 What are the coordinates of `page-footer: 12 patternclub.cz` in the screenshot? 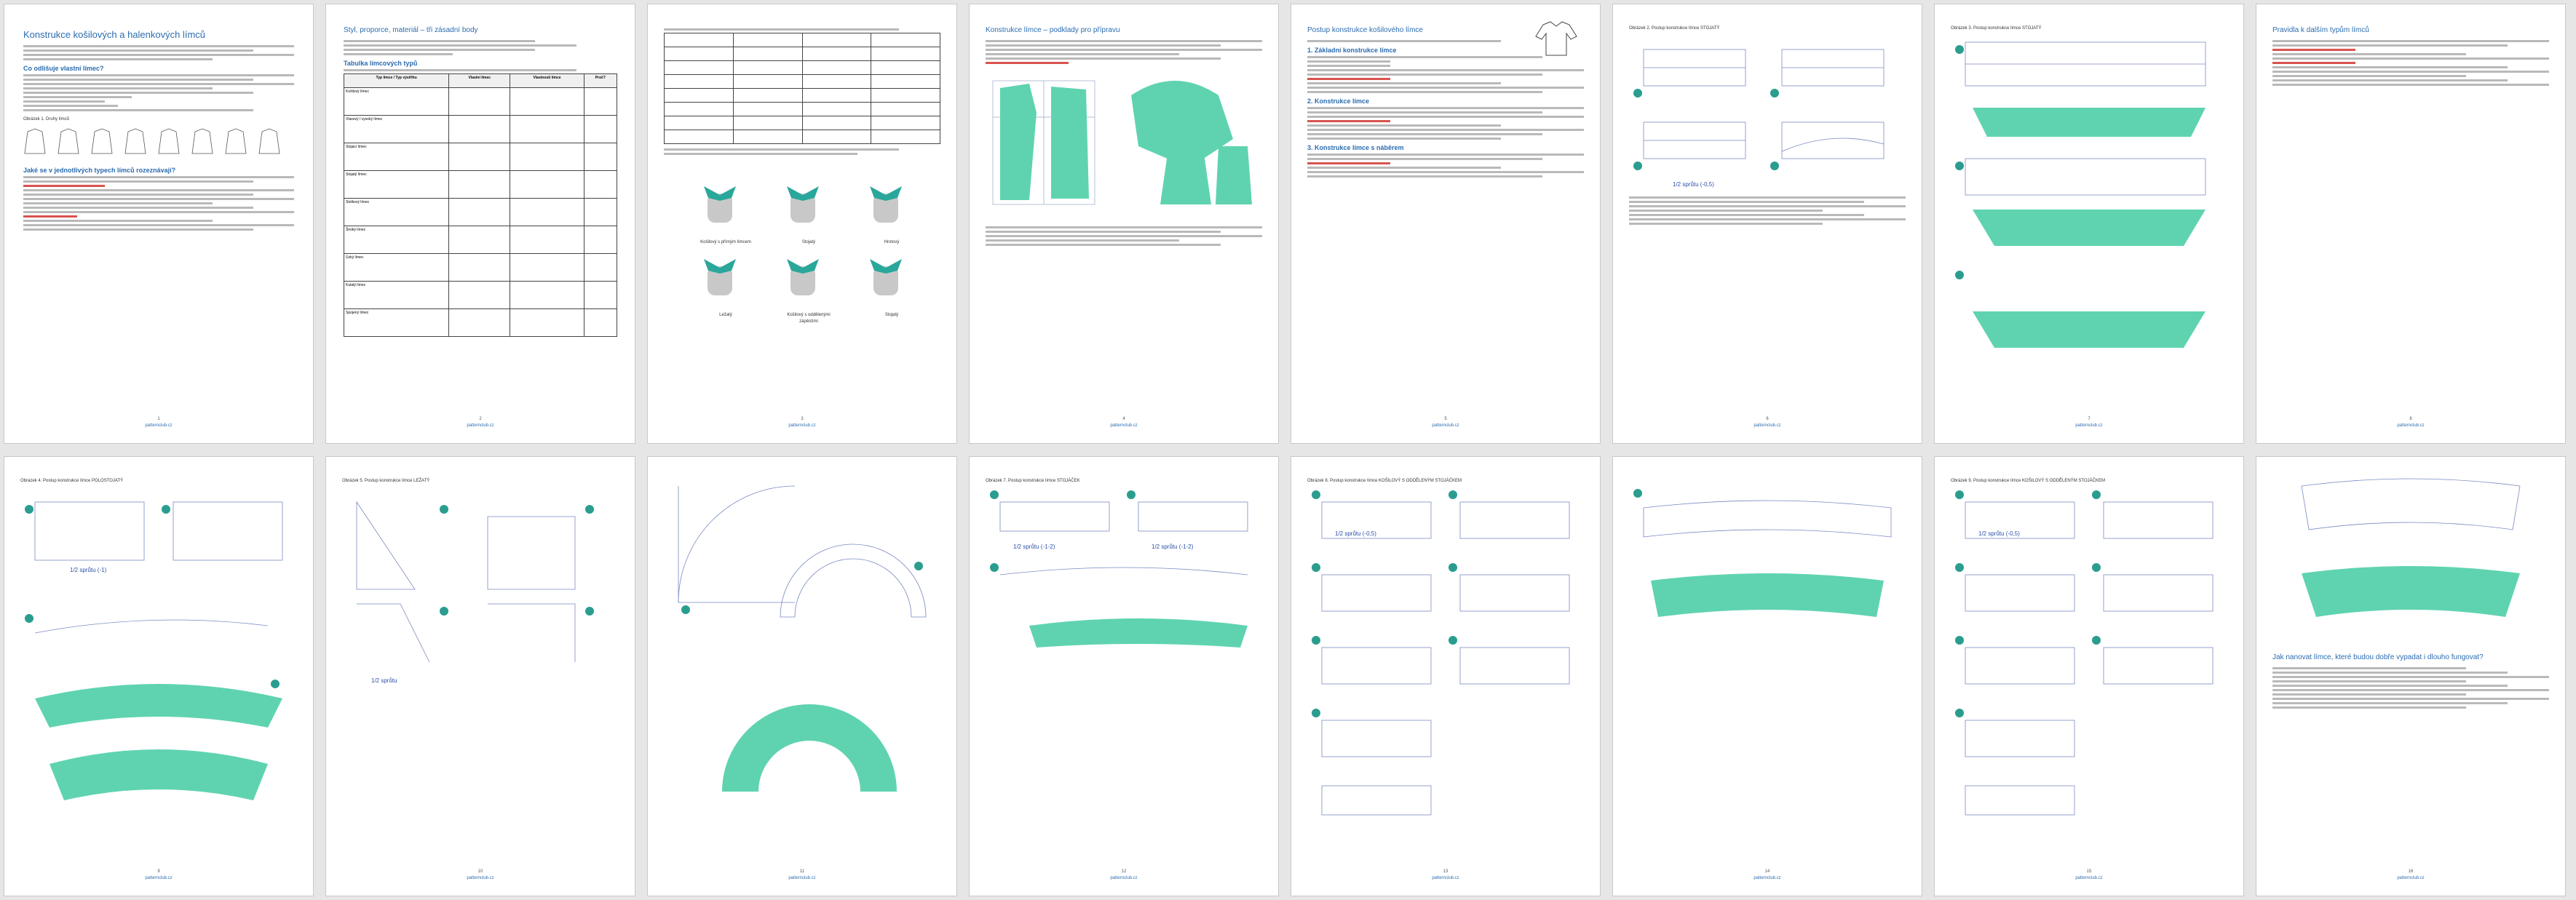 It's located at (1124, 875).